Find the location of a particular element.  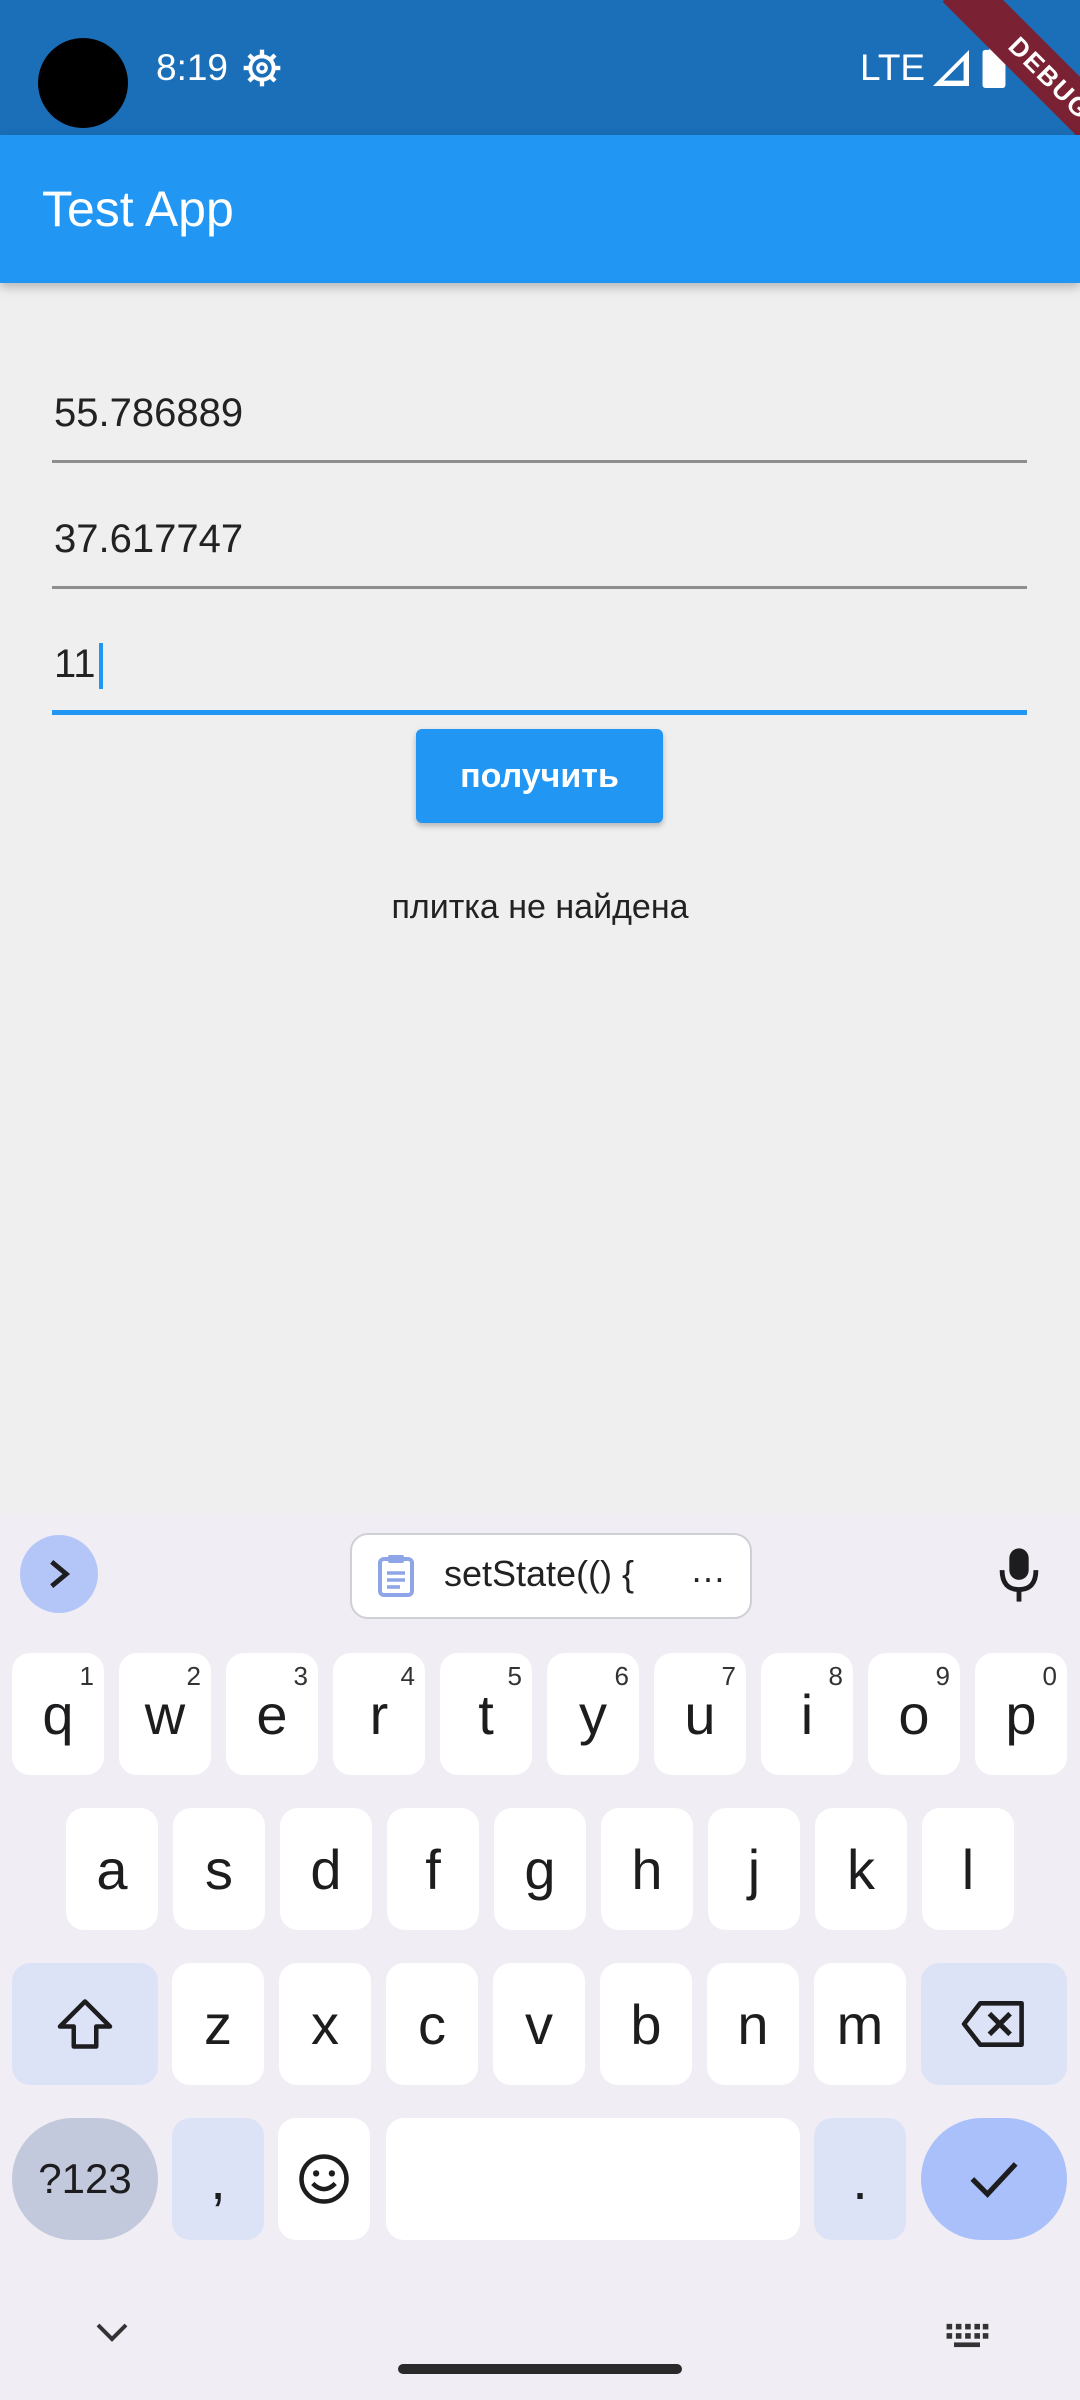

key-number-hint: 2 is located at coordinates (193, 1676).